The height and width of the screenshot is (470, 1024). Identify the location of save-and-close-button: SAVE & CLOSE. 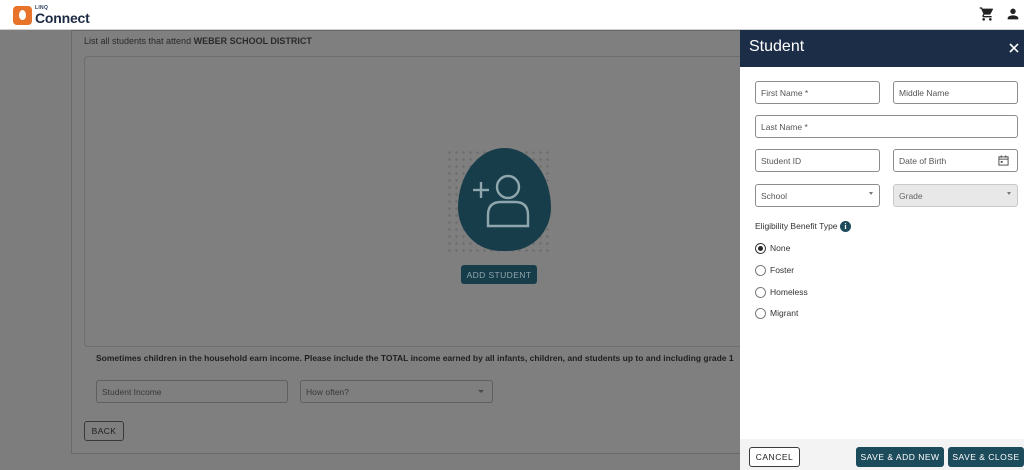
(986, 457).